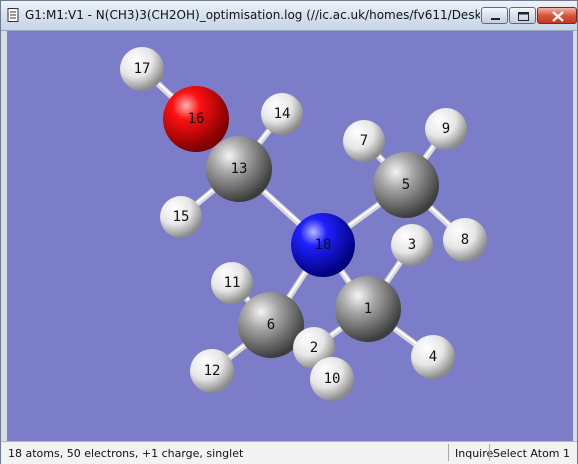 This screenshot has height=464, width=578. I want to click on atom-7-hydrogen: 7, so click(364, 141).